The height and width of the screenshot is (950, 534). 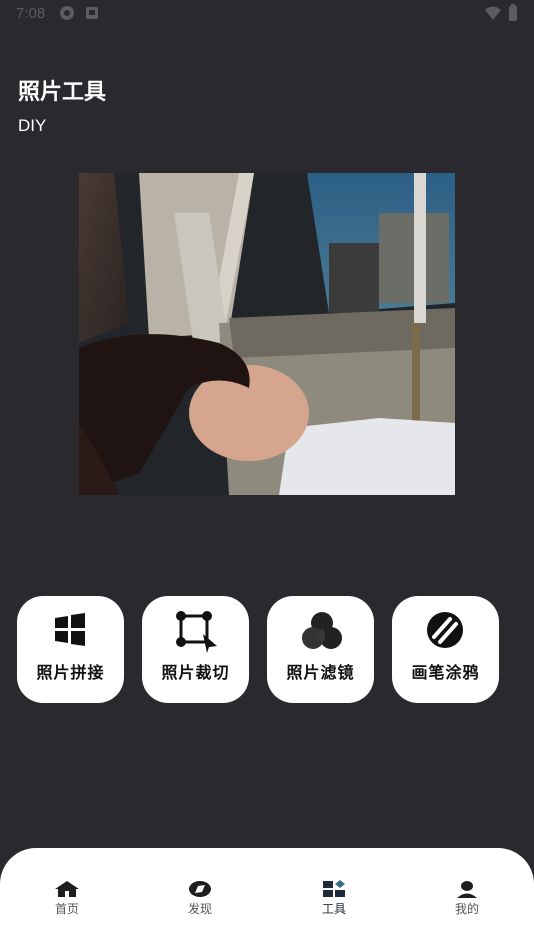 I want to click on grid-windows-icon, so click(x=70, y=629).